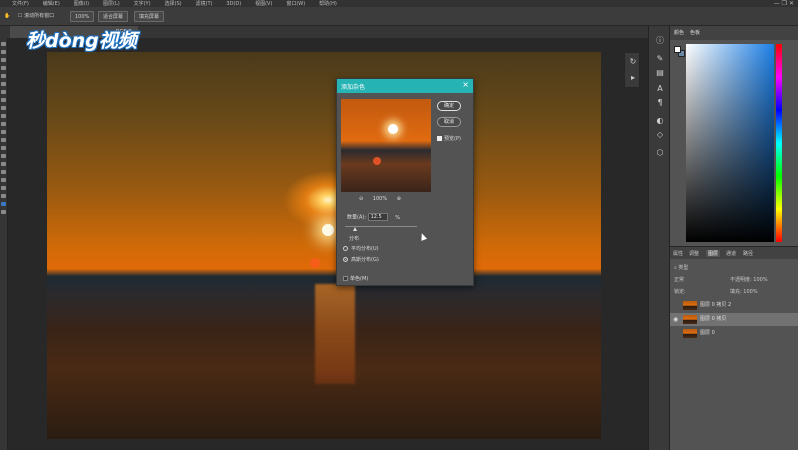 This screenshot has height=450, width=798. I want to click on preview-zoom-row: ⊖ 100% ⊕, so click(380, 199).